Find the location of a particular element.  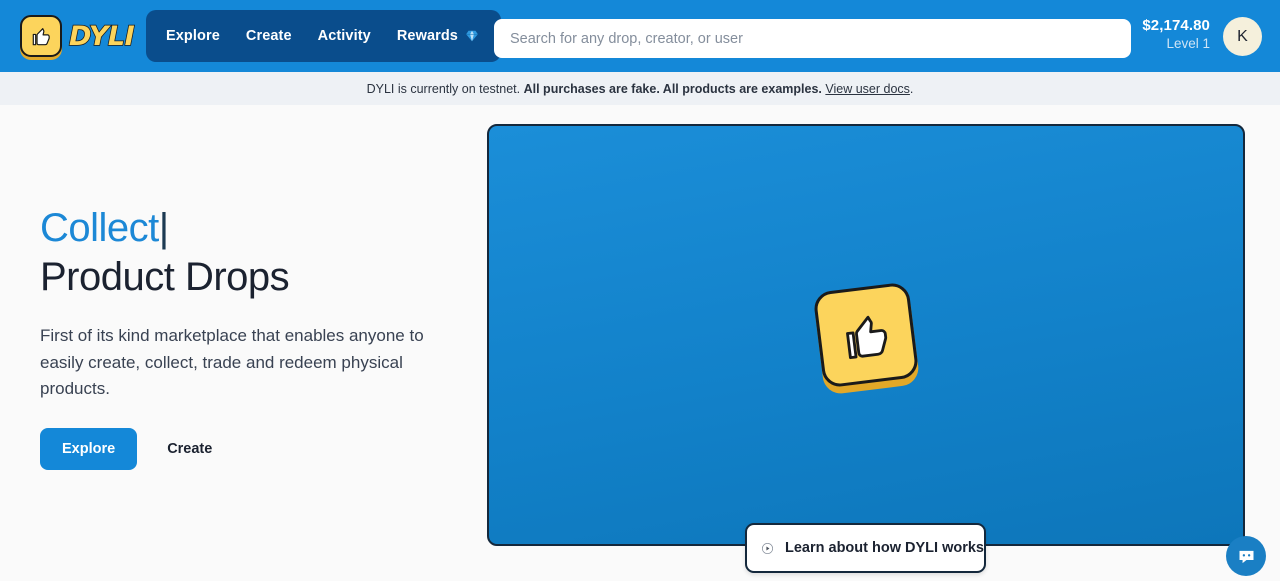

learn-how-dyli-works-button: Learn about how DYLI works is located at coordinates (865, 548).